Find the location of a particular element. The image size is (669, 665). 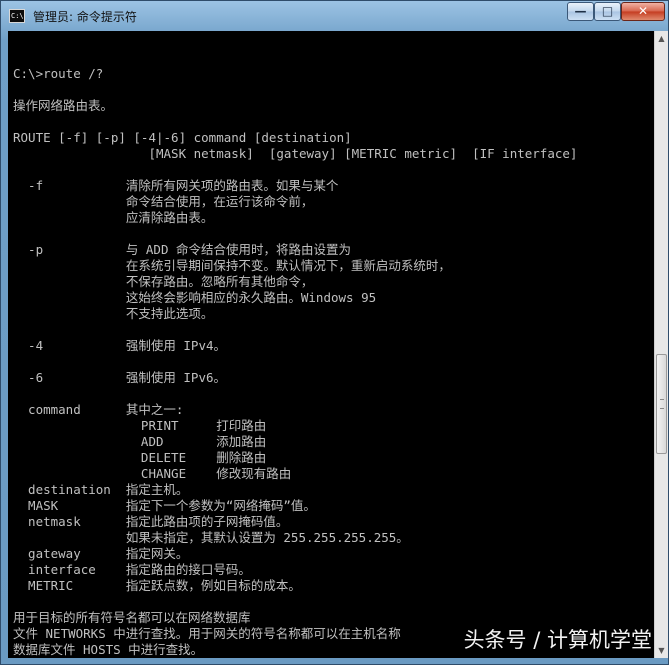

window-title: 管理员: 命令提示符 is located at coordinates (85, 17).